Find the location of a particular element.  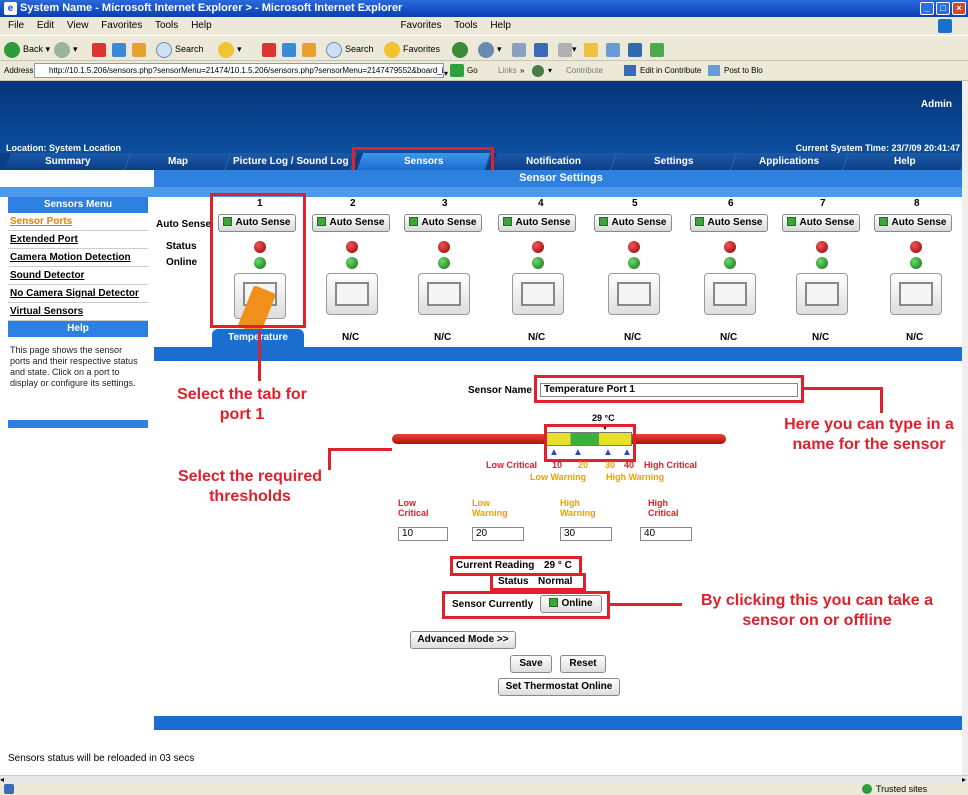

search-label-2: Search is located at coordinates (359, 49).